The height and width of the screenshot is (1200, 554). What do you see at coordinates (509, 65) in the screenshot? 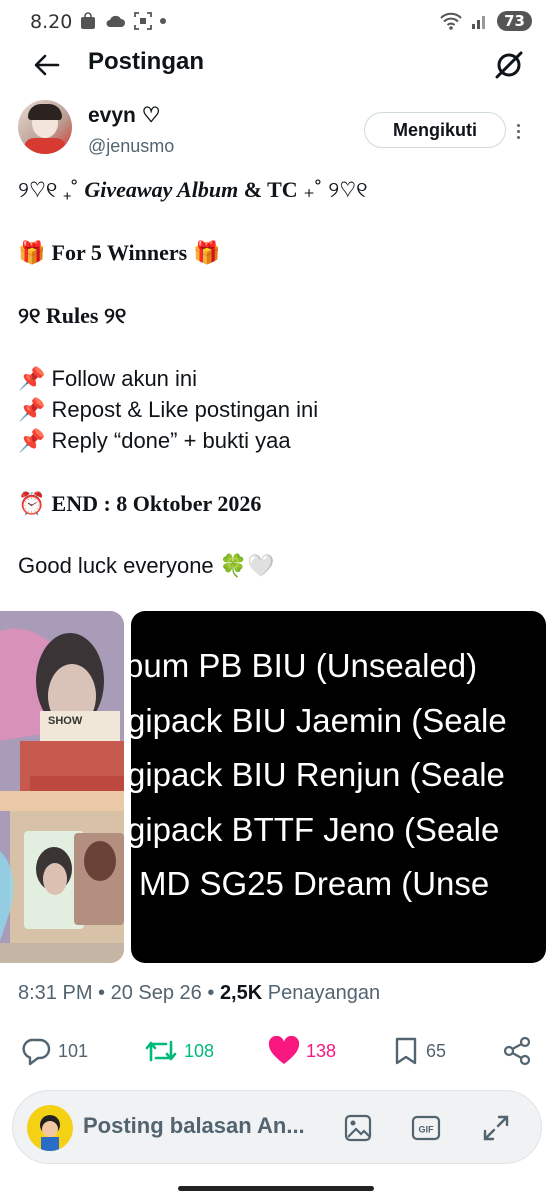
I see `grok-icon` at bounding box center [509, 65].